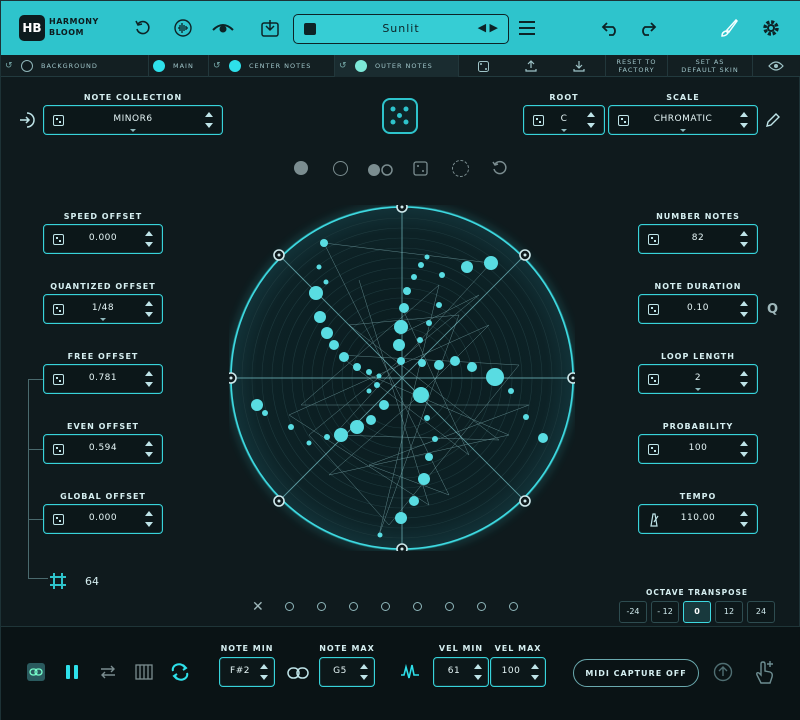 This screenshot has width=800, height=720. I want to click on vel-min-field: 61, so click(461, 672).